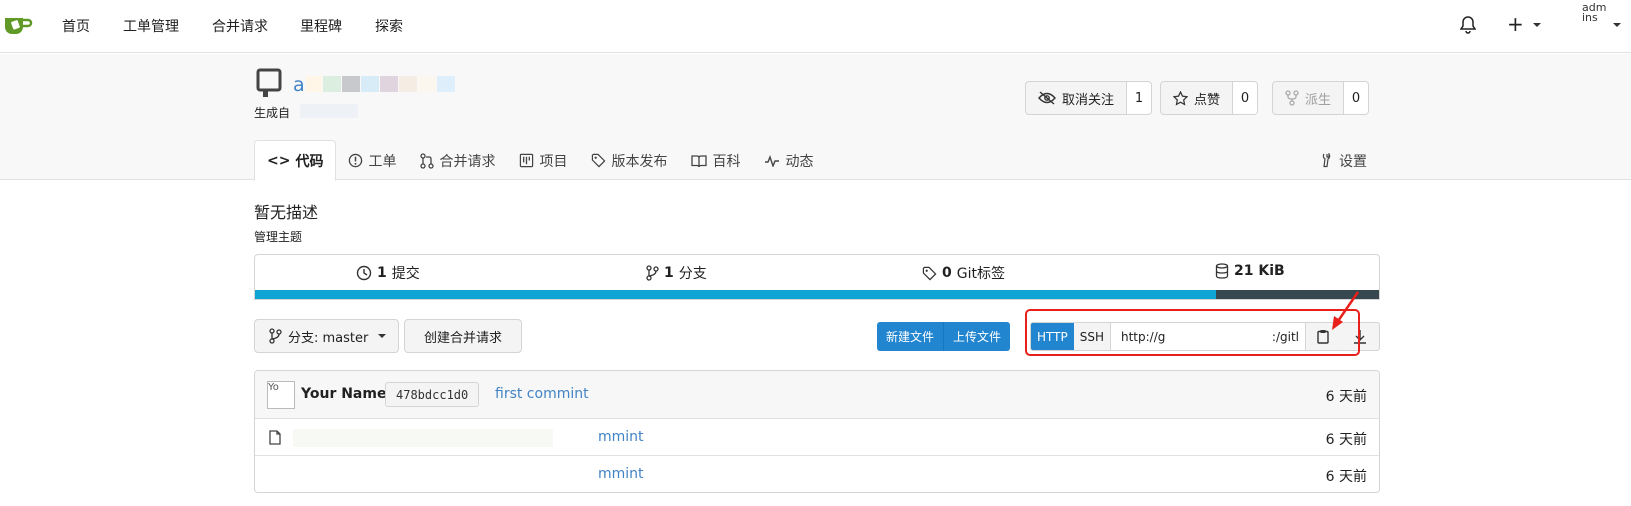 The image size is (1631, 506). Describe the element at coordinates (382, 161) in the screenshot. I see `tab-label: 工单` at that location.